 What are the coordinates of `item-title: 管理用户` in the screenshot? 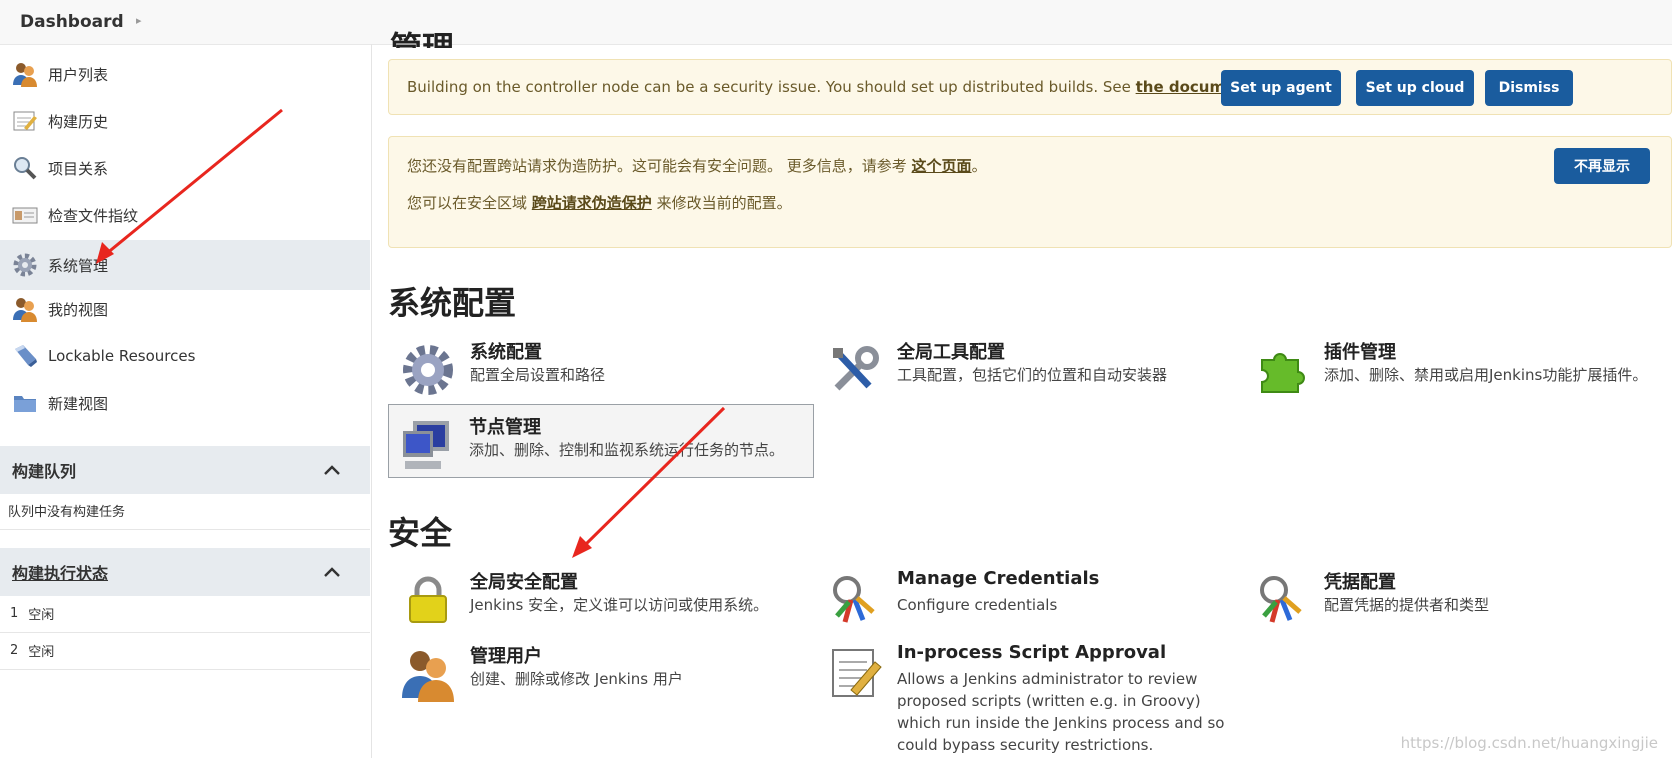 It's located at (506, 656).